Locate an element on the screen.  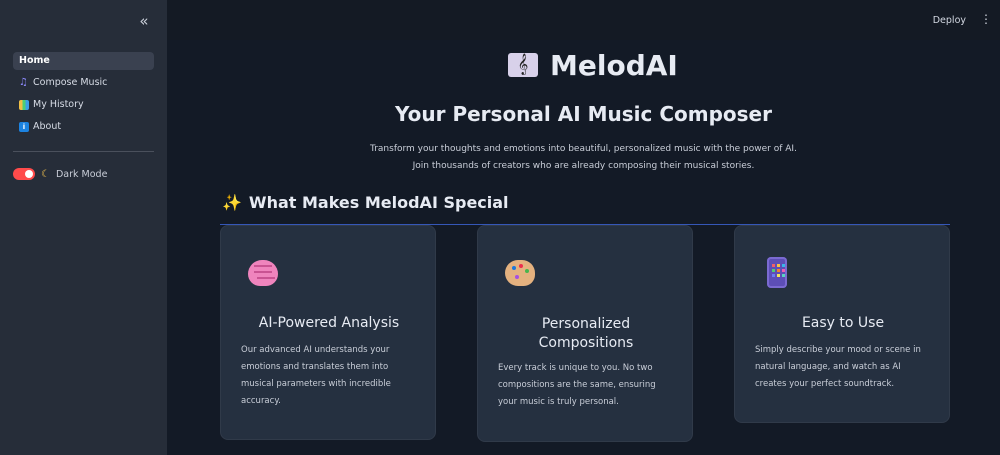
section-title-label: What Makes MelodAI Special is located at coordinates (378, 202).